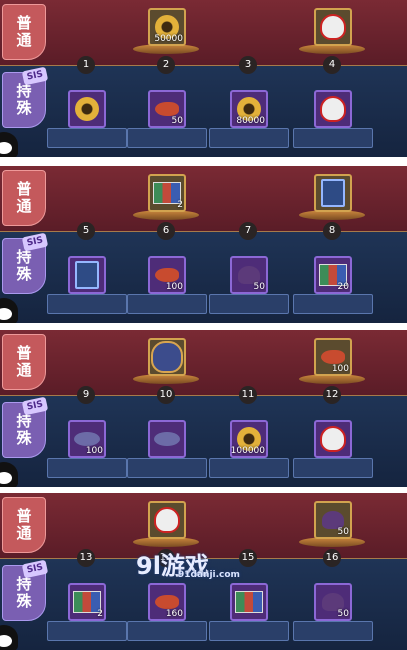 The height and width of the screenshot is (650, 407). What do you see at coordinates (166, 231) in the screenshot?
I see `level-number-badge: 6` at bounding box center [166, 231].